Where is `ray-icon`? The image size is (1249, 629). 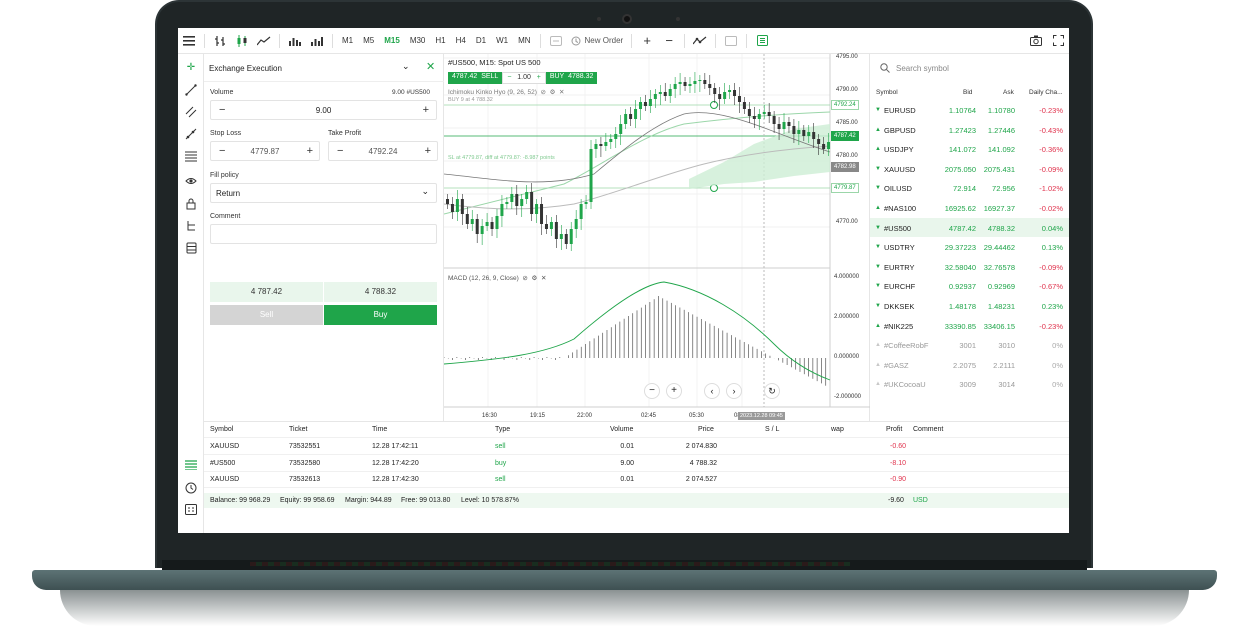
ray-icon is located at coordinates (191, 134).